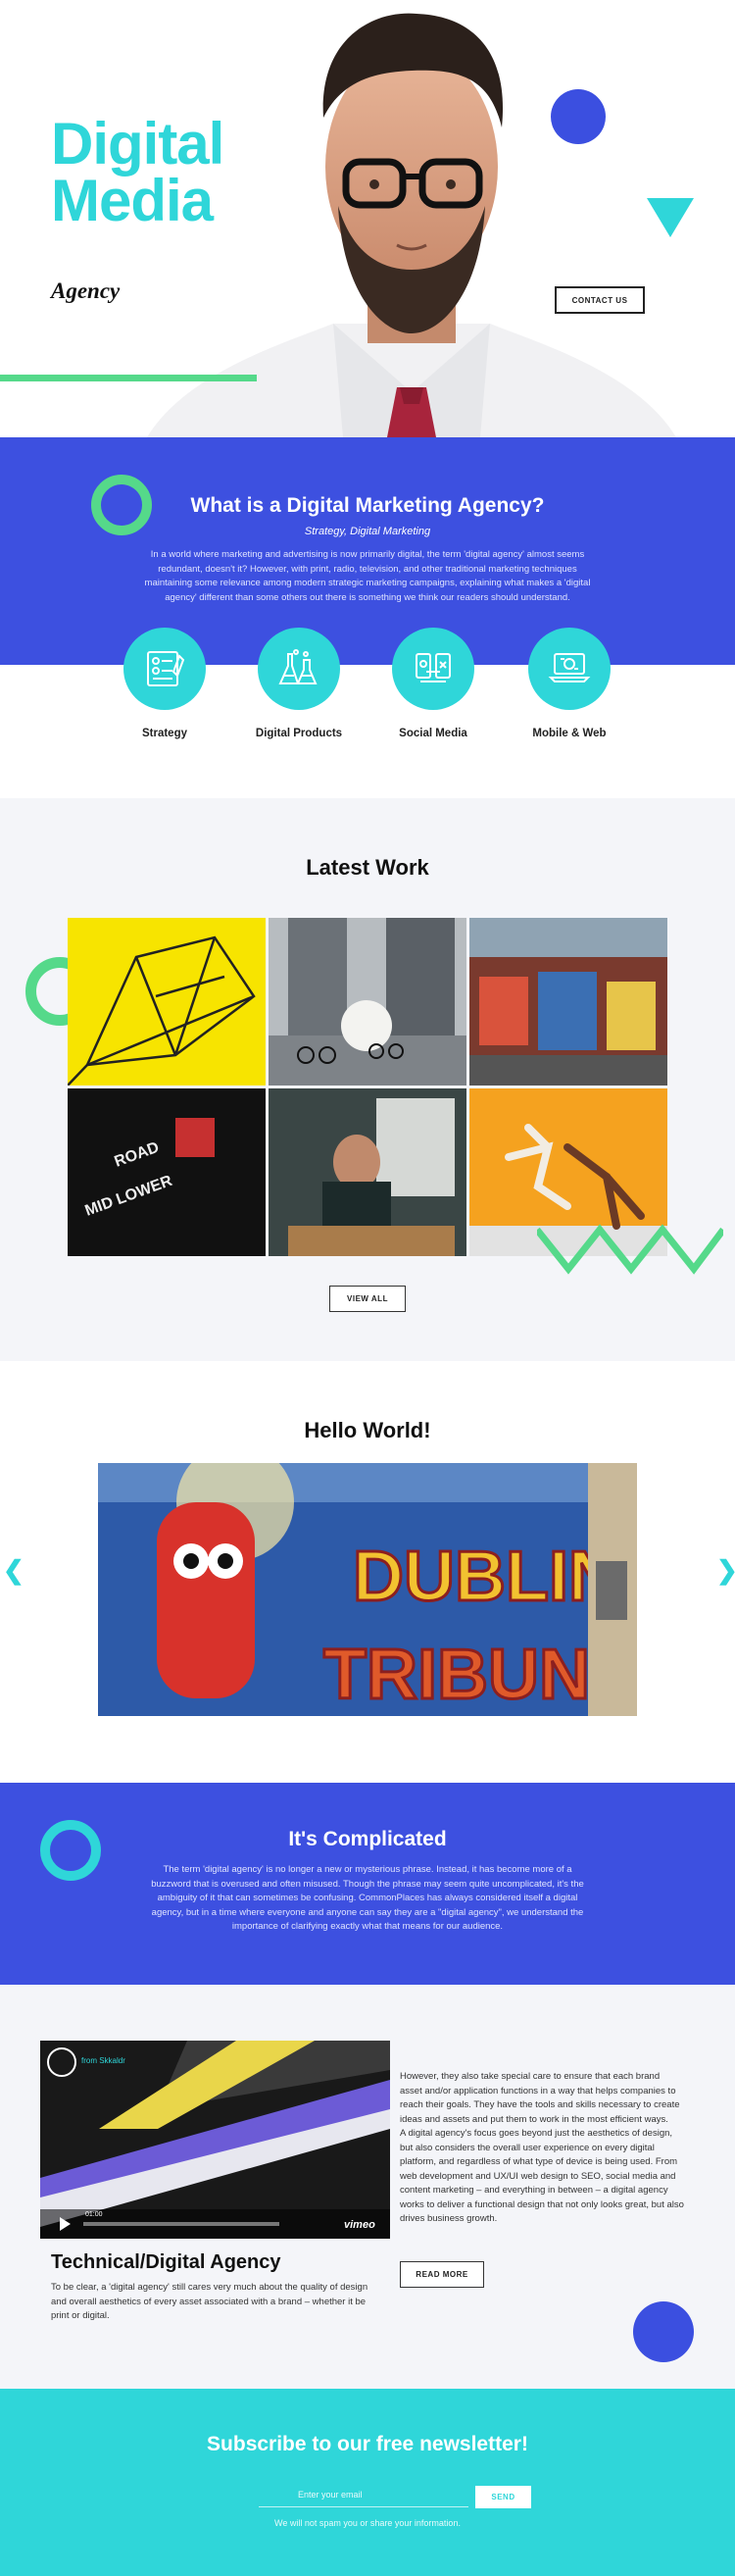 The image size is (735, 2576). What do you see at coordinates (363, 2494) in the screenshot?
I see `email-input` at bounding box center [363, 2494].